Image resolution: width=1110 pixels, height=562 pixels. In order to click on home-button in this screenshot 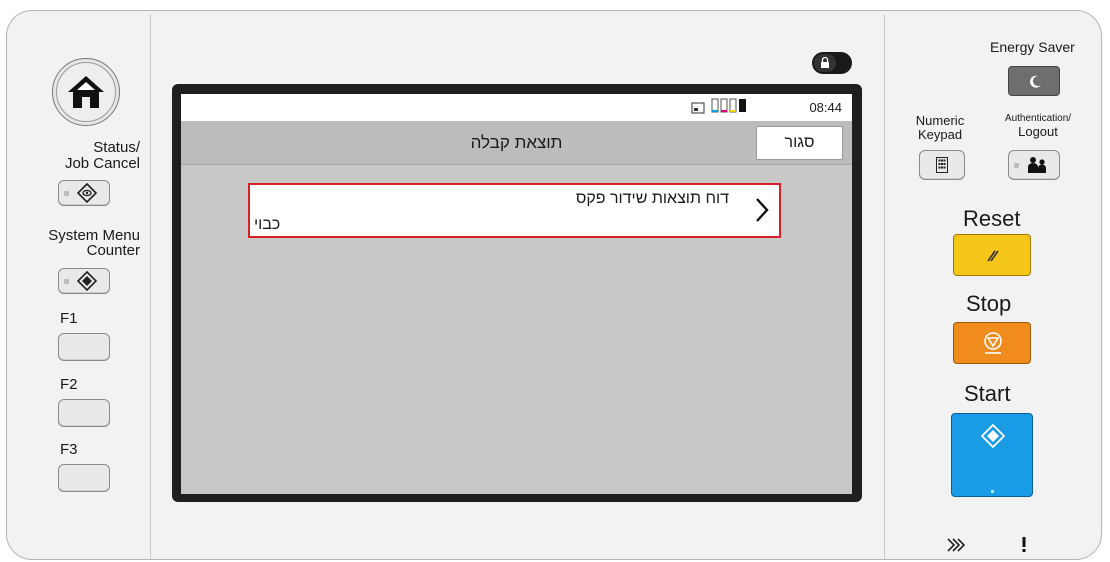, I will do `click(86, 92)`.